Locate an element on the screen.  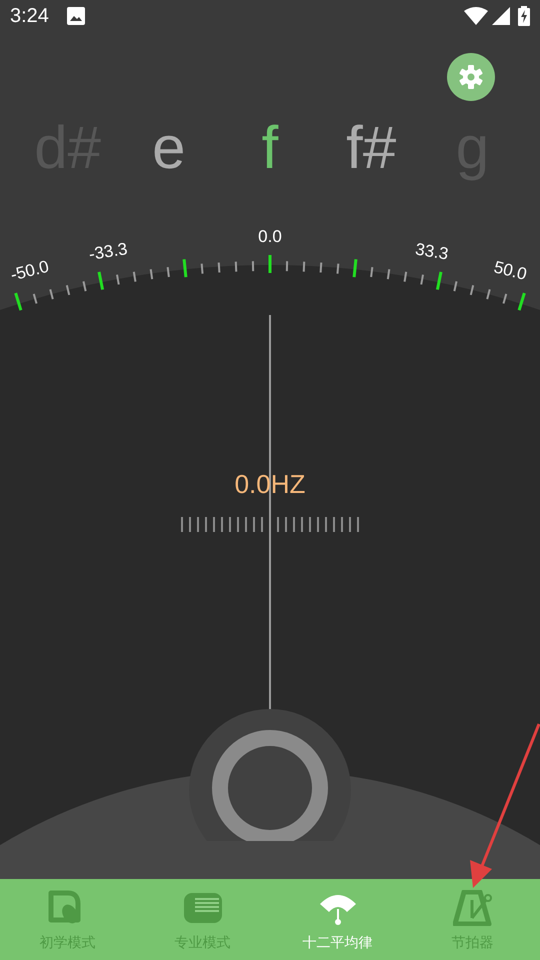
note-label: f# is located at coordinates (371, 148).